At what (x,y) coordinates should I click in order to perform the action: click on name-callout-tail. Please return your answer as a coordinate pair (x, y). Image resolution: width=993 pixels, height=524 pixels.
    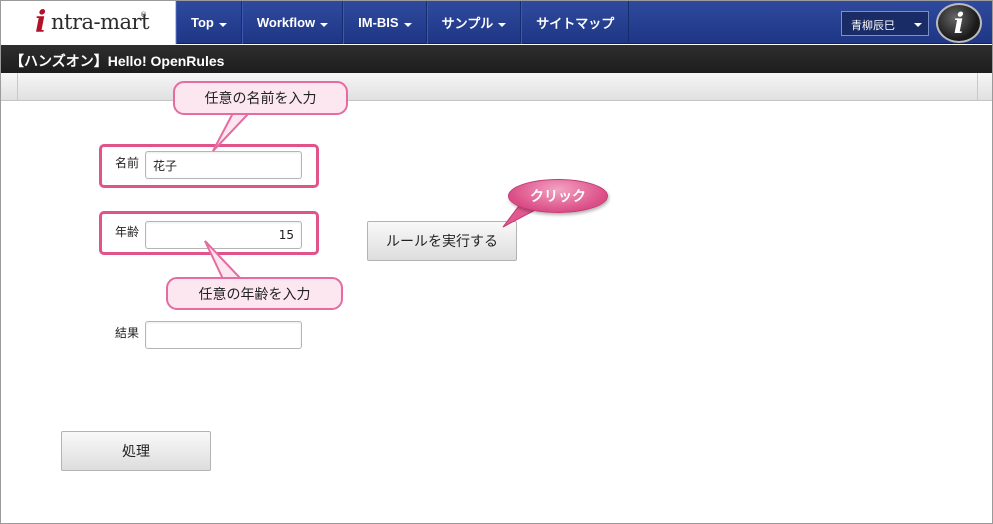
    Looking at the image, I should click on (232, 132).